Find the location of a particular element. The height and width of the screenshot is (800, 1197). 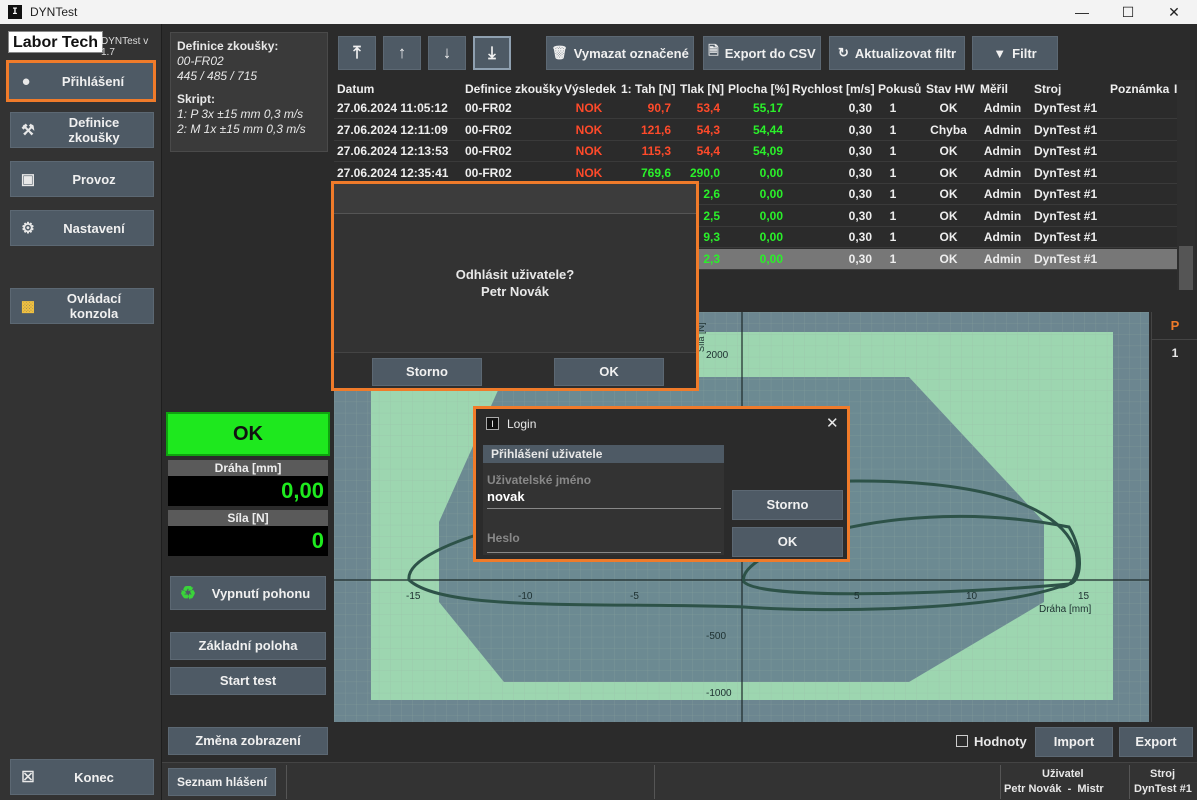

table-cell: Chyba is located at coordinates (948, 129).